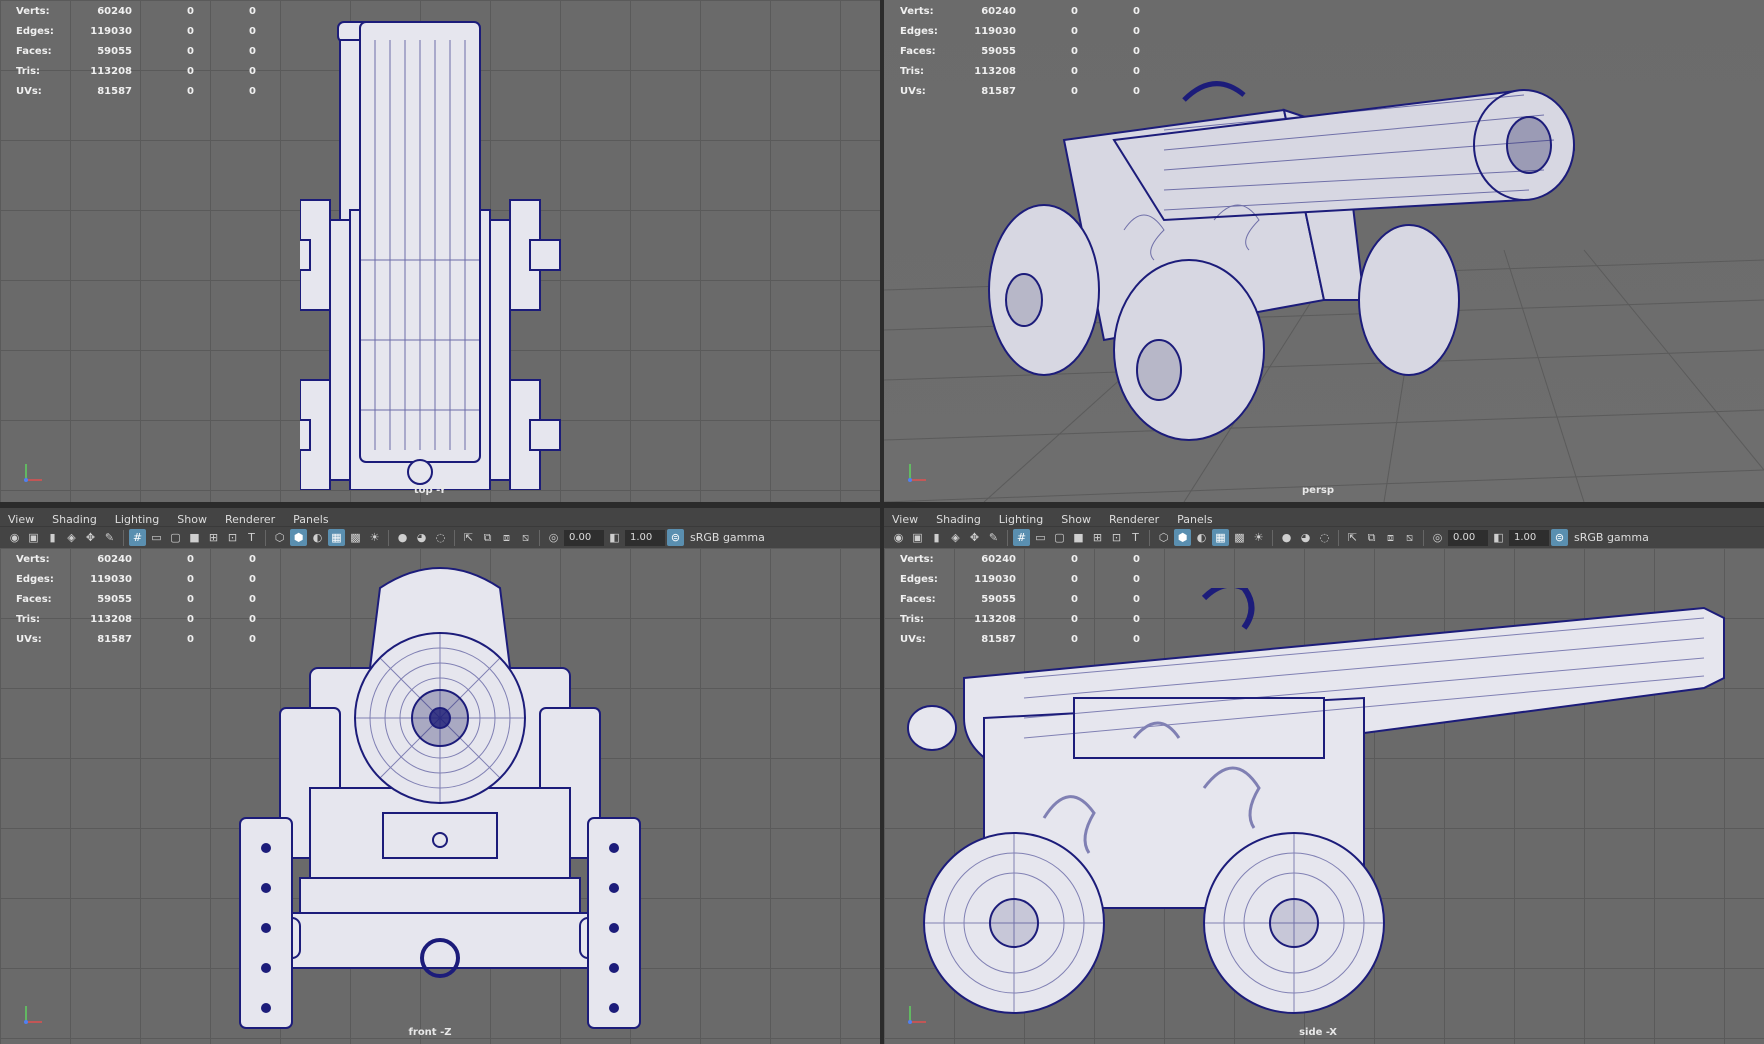 This screenshot has width=1764, height=1044. I want to click on cannon-front-view, so click(440, 798).